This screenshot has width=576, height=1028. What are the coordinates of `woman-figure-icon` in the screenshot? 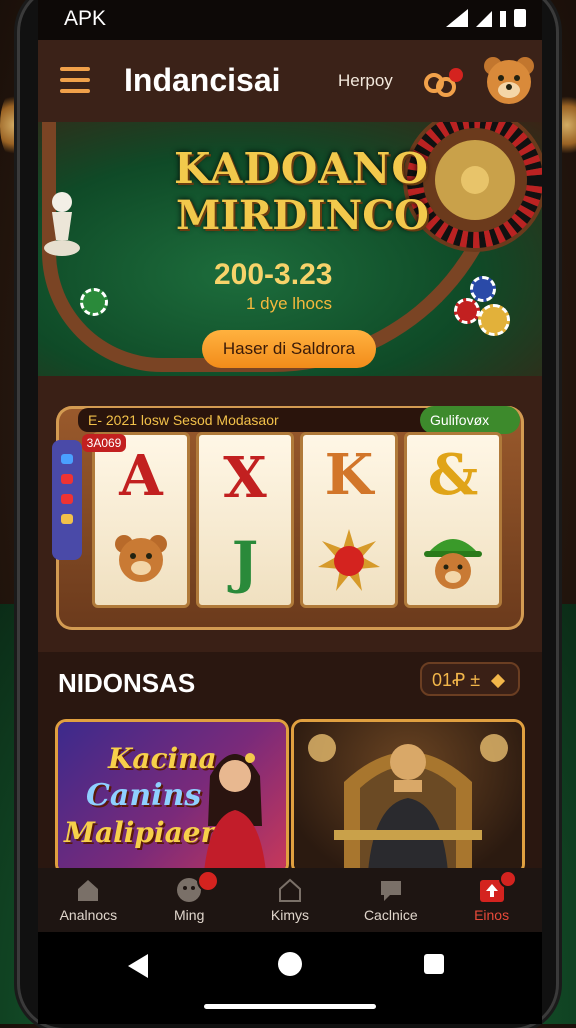 It's located at (235, 812).